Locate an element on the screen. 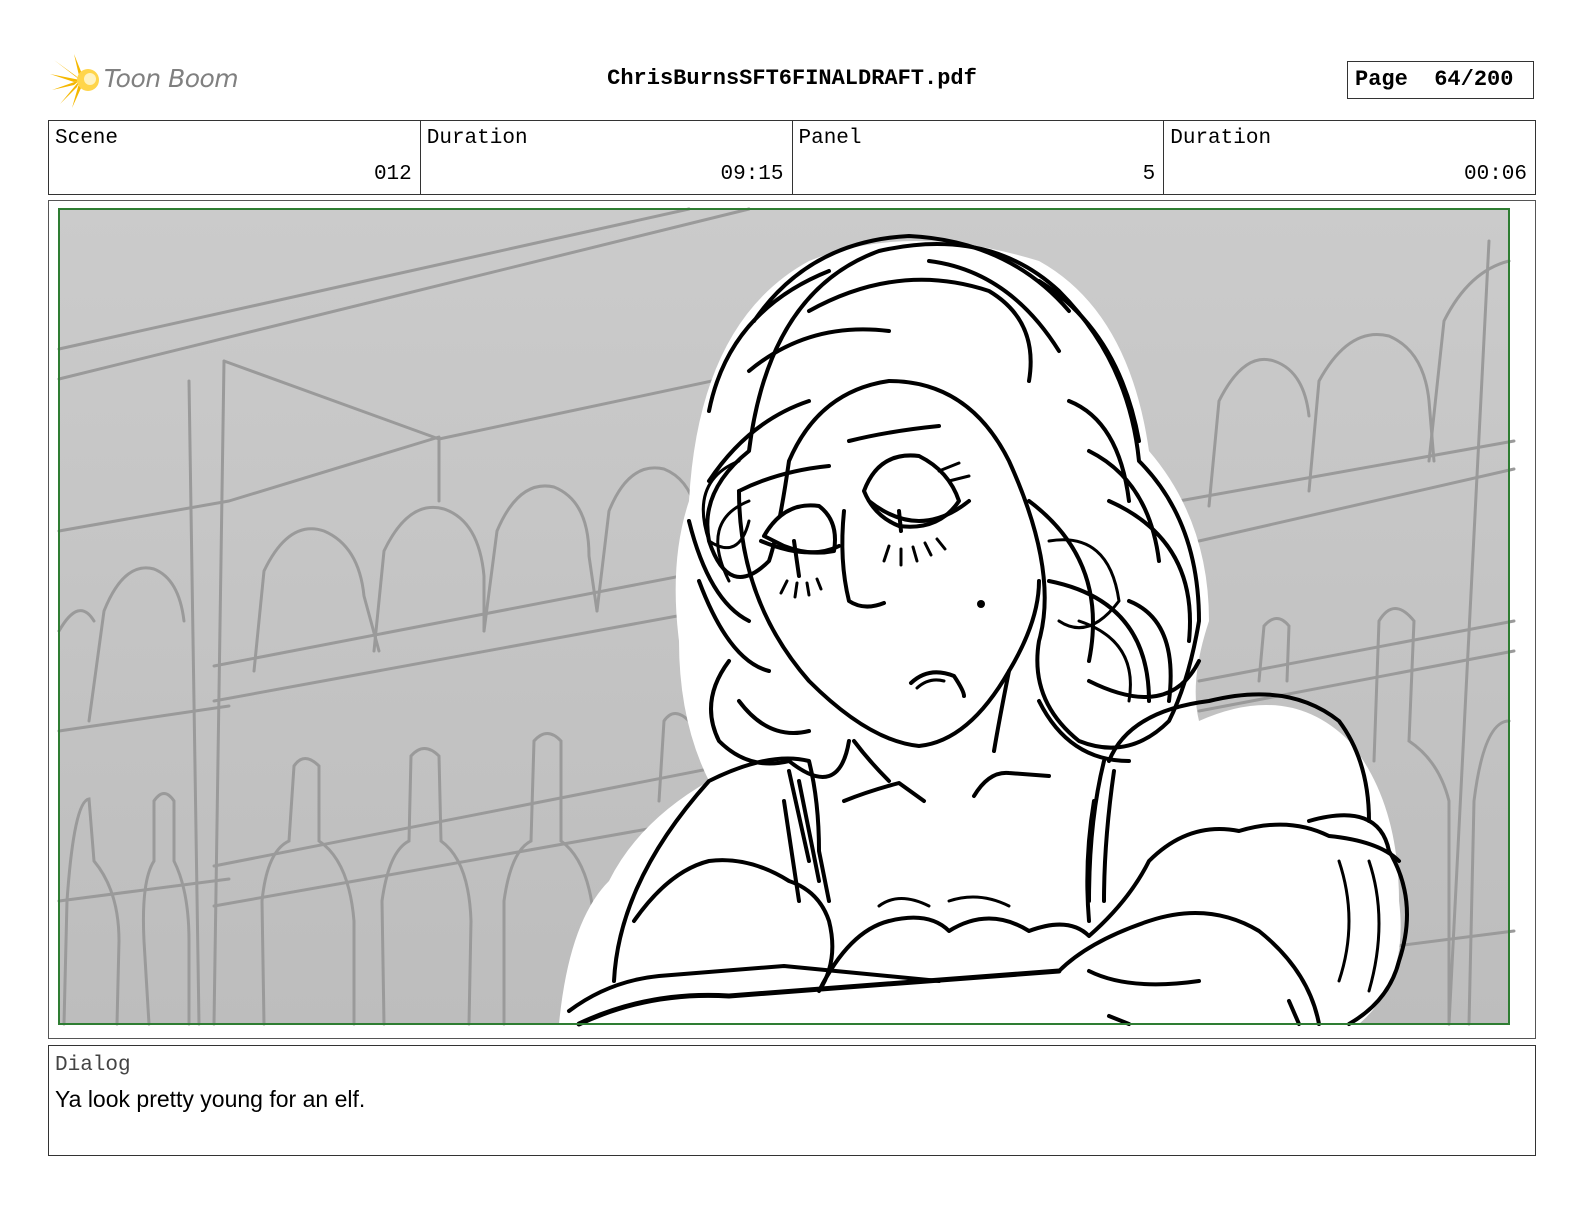 This screenshot has height=1224, width=1584. dialog-box: Dialog Ya look pretty young for an elf. is located at coordinates (792, 1100).